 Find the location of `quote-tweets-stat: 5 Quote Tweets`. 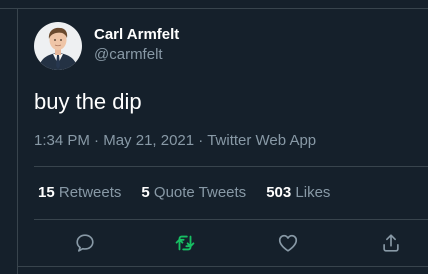

quote-tweets-stat: 5 Quote Tweets is located at coordinates (193, 193).